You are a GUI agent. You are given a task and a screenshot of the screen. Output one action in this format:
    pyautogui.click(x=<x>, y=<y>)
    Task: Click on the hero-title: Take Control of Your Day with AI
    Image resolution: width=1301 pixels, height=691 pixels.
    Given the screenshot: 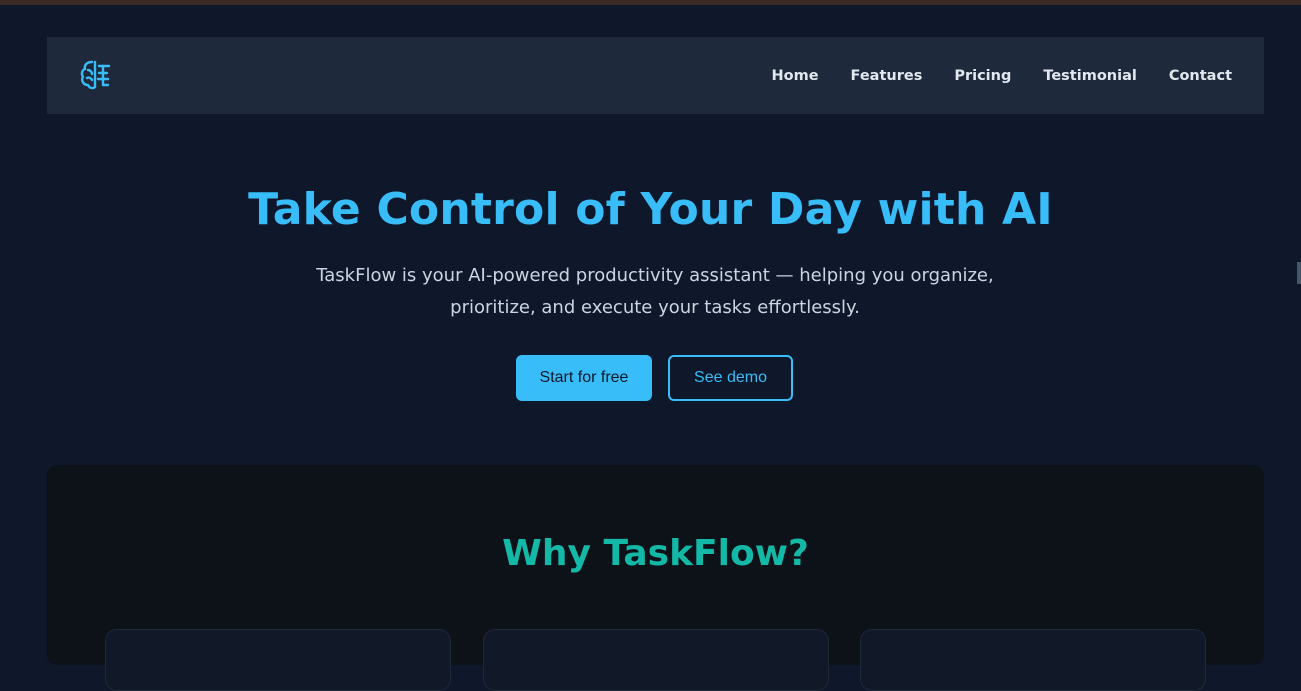 What is the action you would take?
    pyautogui.click(x=650, y=209)
    